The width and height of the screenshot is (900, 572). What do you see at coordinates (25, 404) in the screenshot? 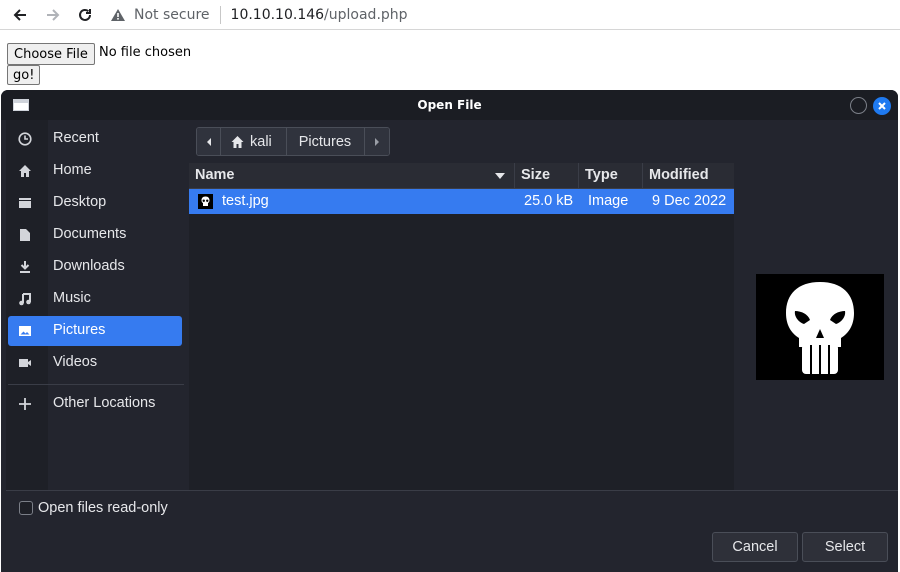
I see `plus-icon` at bounding box center [25, 404].